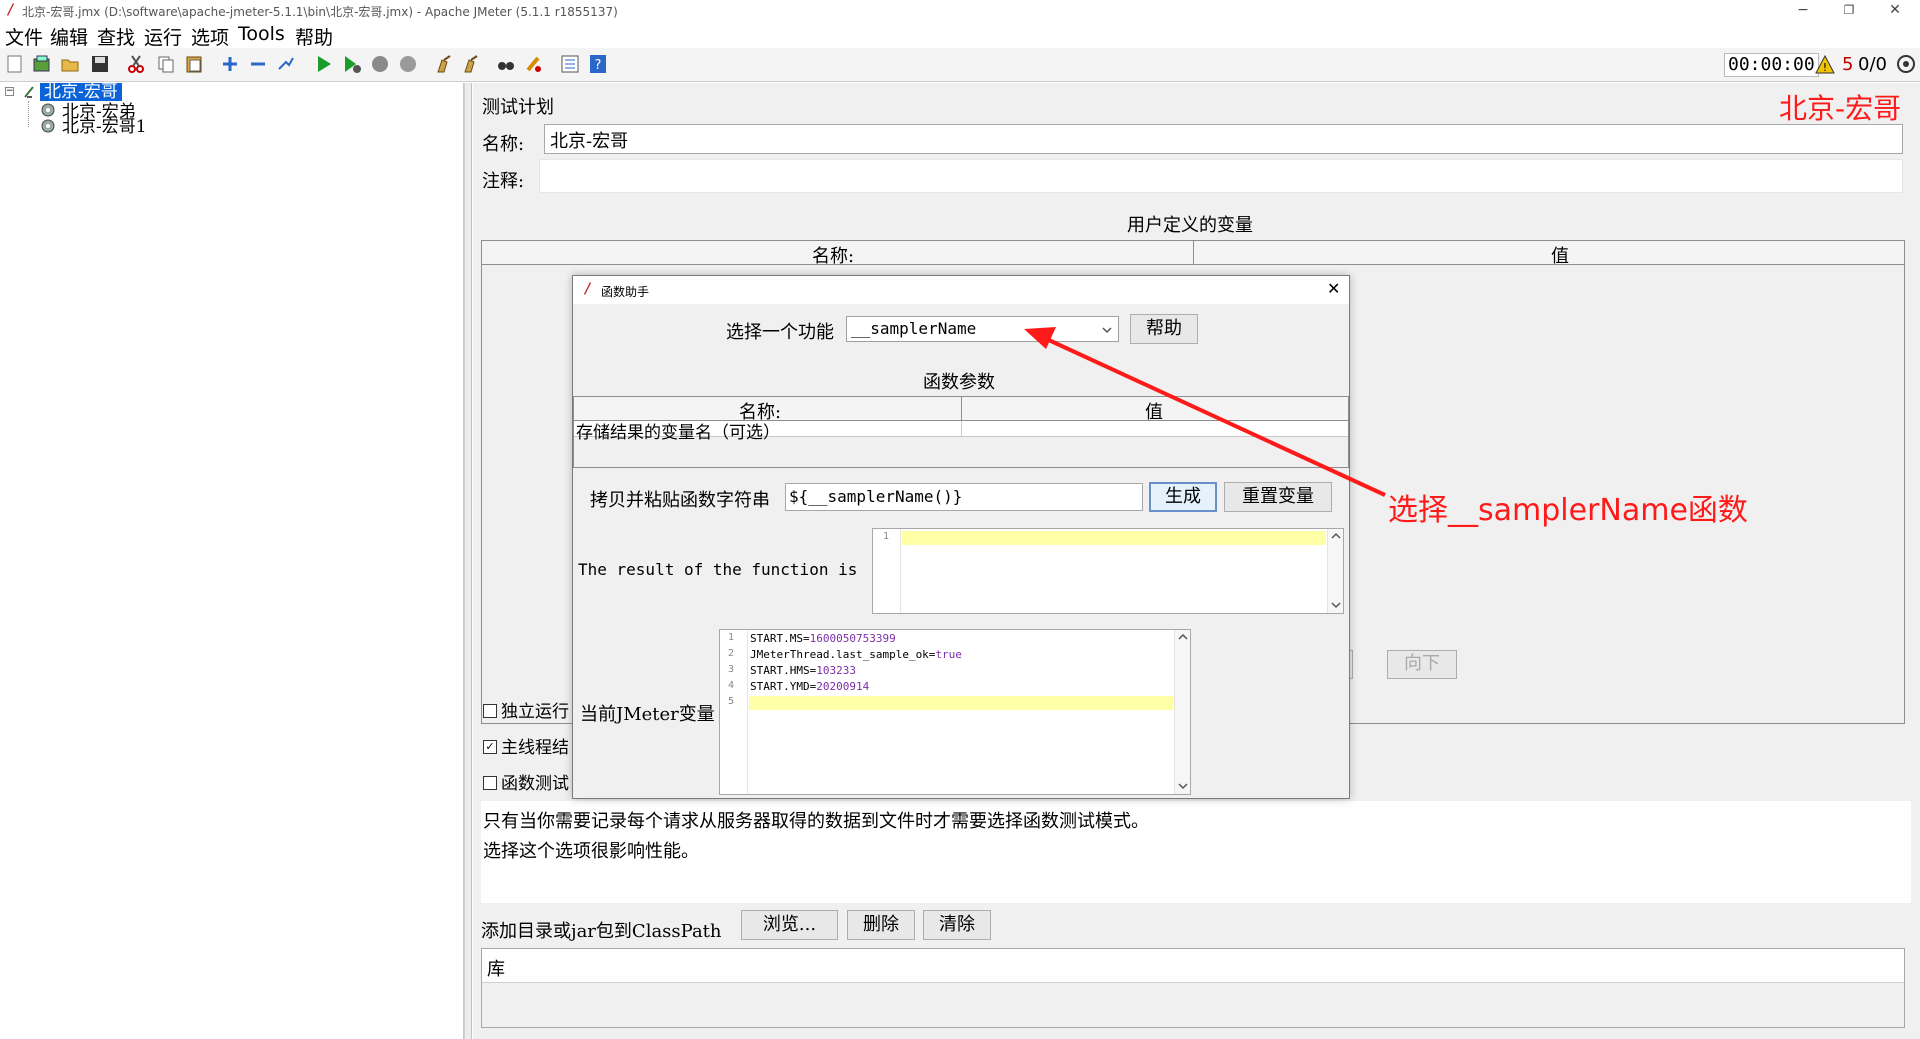 The image size is (1920, 1039). Describe the element at coordinates (526, 709) in the screenshot. I see `option-run-independently: 独立运行` at that location.